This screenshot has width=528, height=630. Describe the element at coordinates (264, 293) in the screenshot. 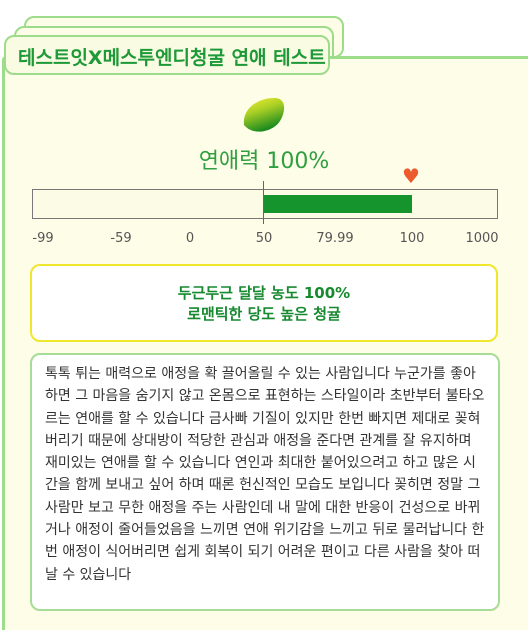

I see `summary-line-1: 두근두근 달달 농도 100%` at that location.